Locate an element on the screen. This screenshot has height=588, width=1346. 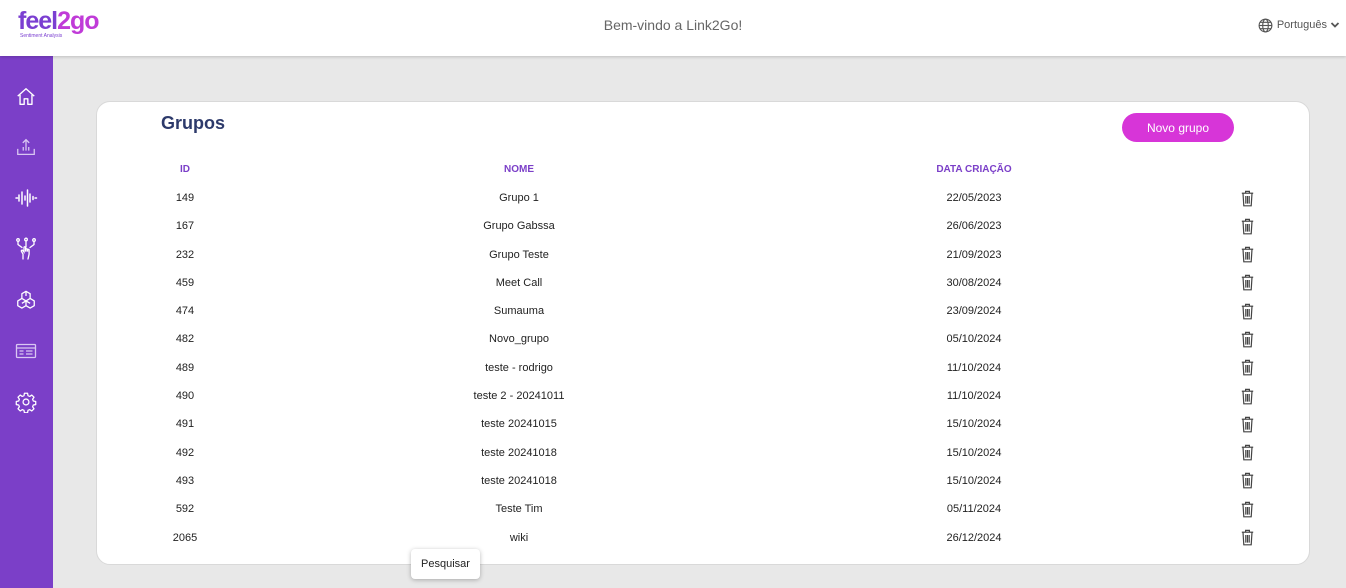
panel-icon is located at coordinates (26, 351).